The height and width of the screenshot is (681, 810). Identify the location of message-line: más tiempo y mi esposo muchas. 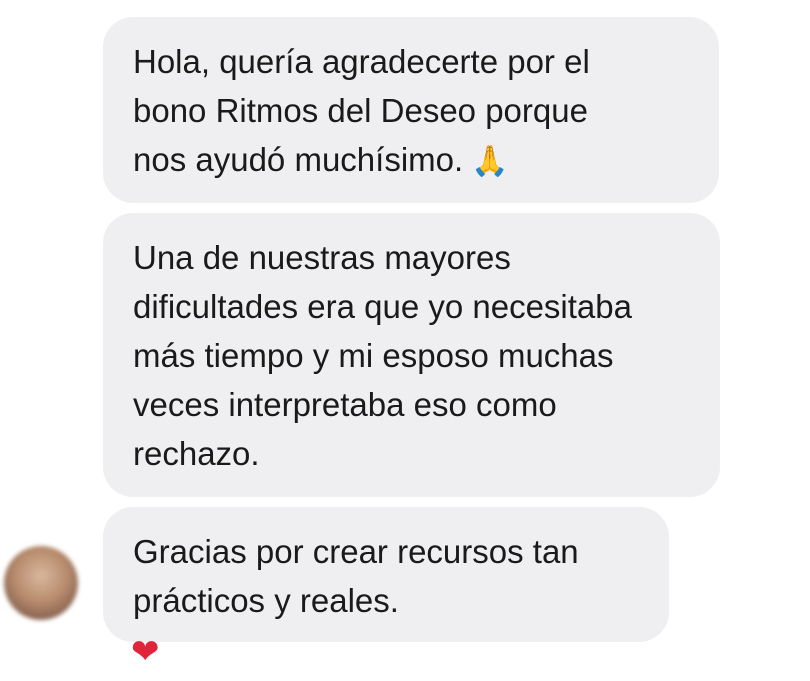
(373, 355).